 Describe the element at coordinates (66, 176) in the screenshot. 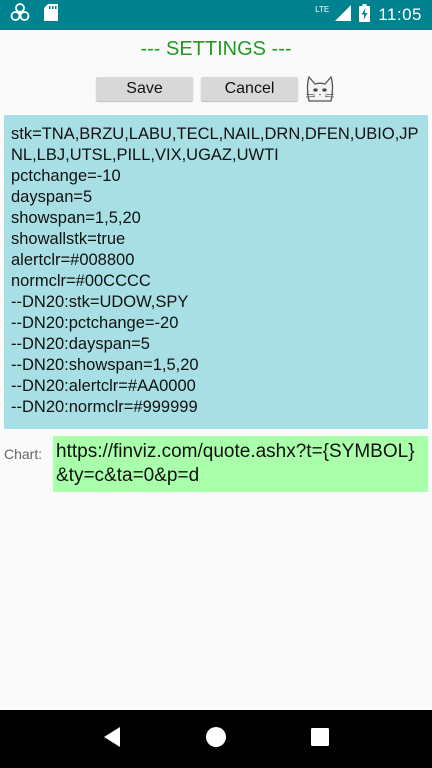

I see `config-line-pctchange: pctchange=-10` at that location.